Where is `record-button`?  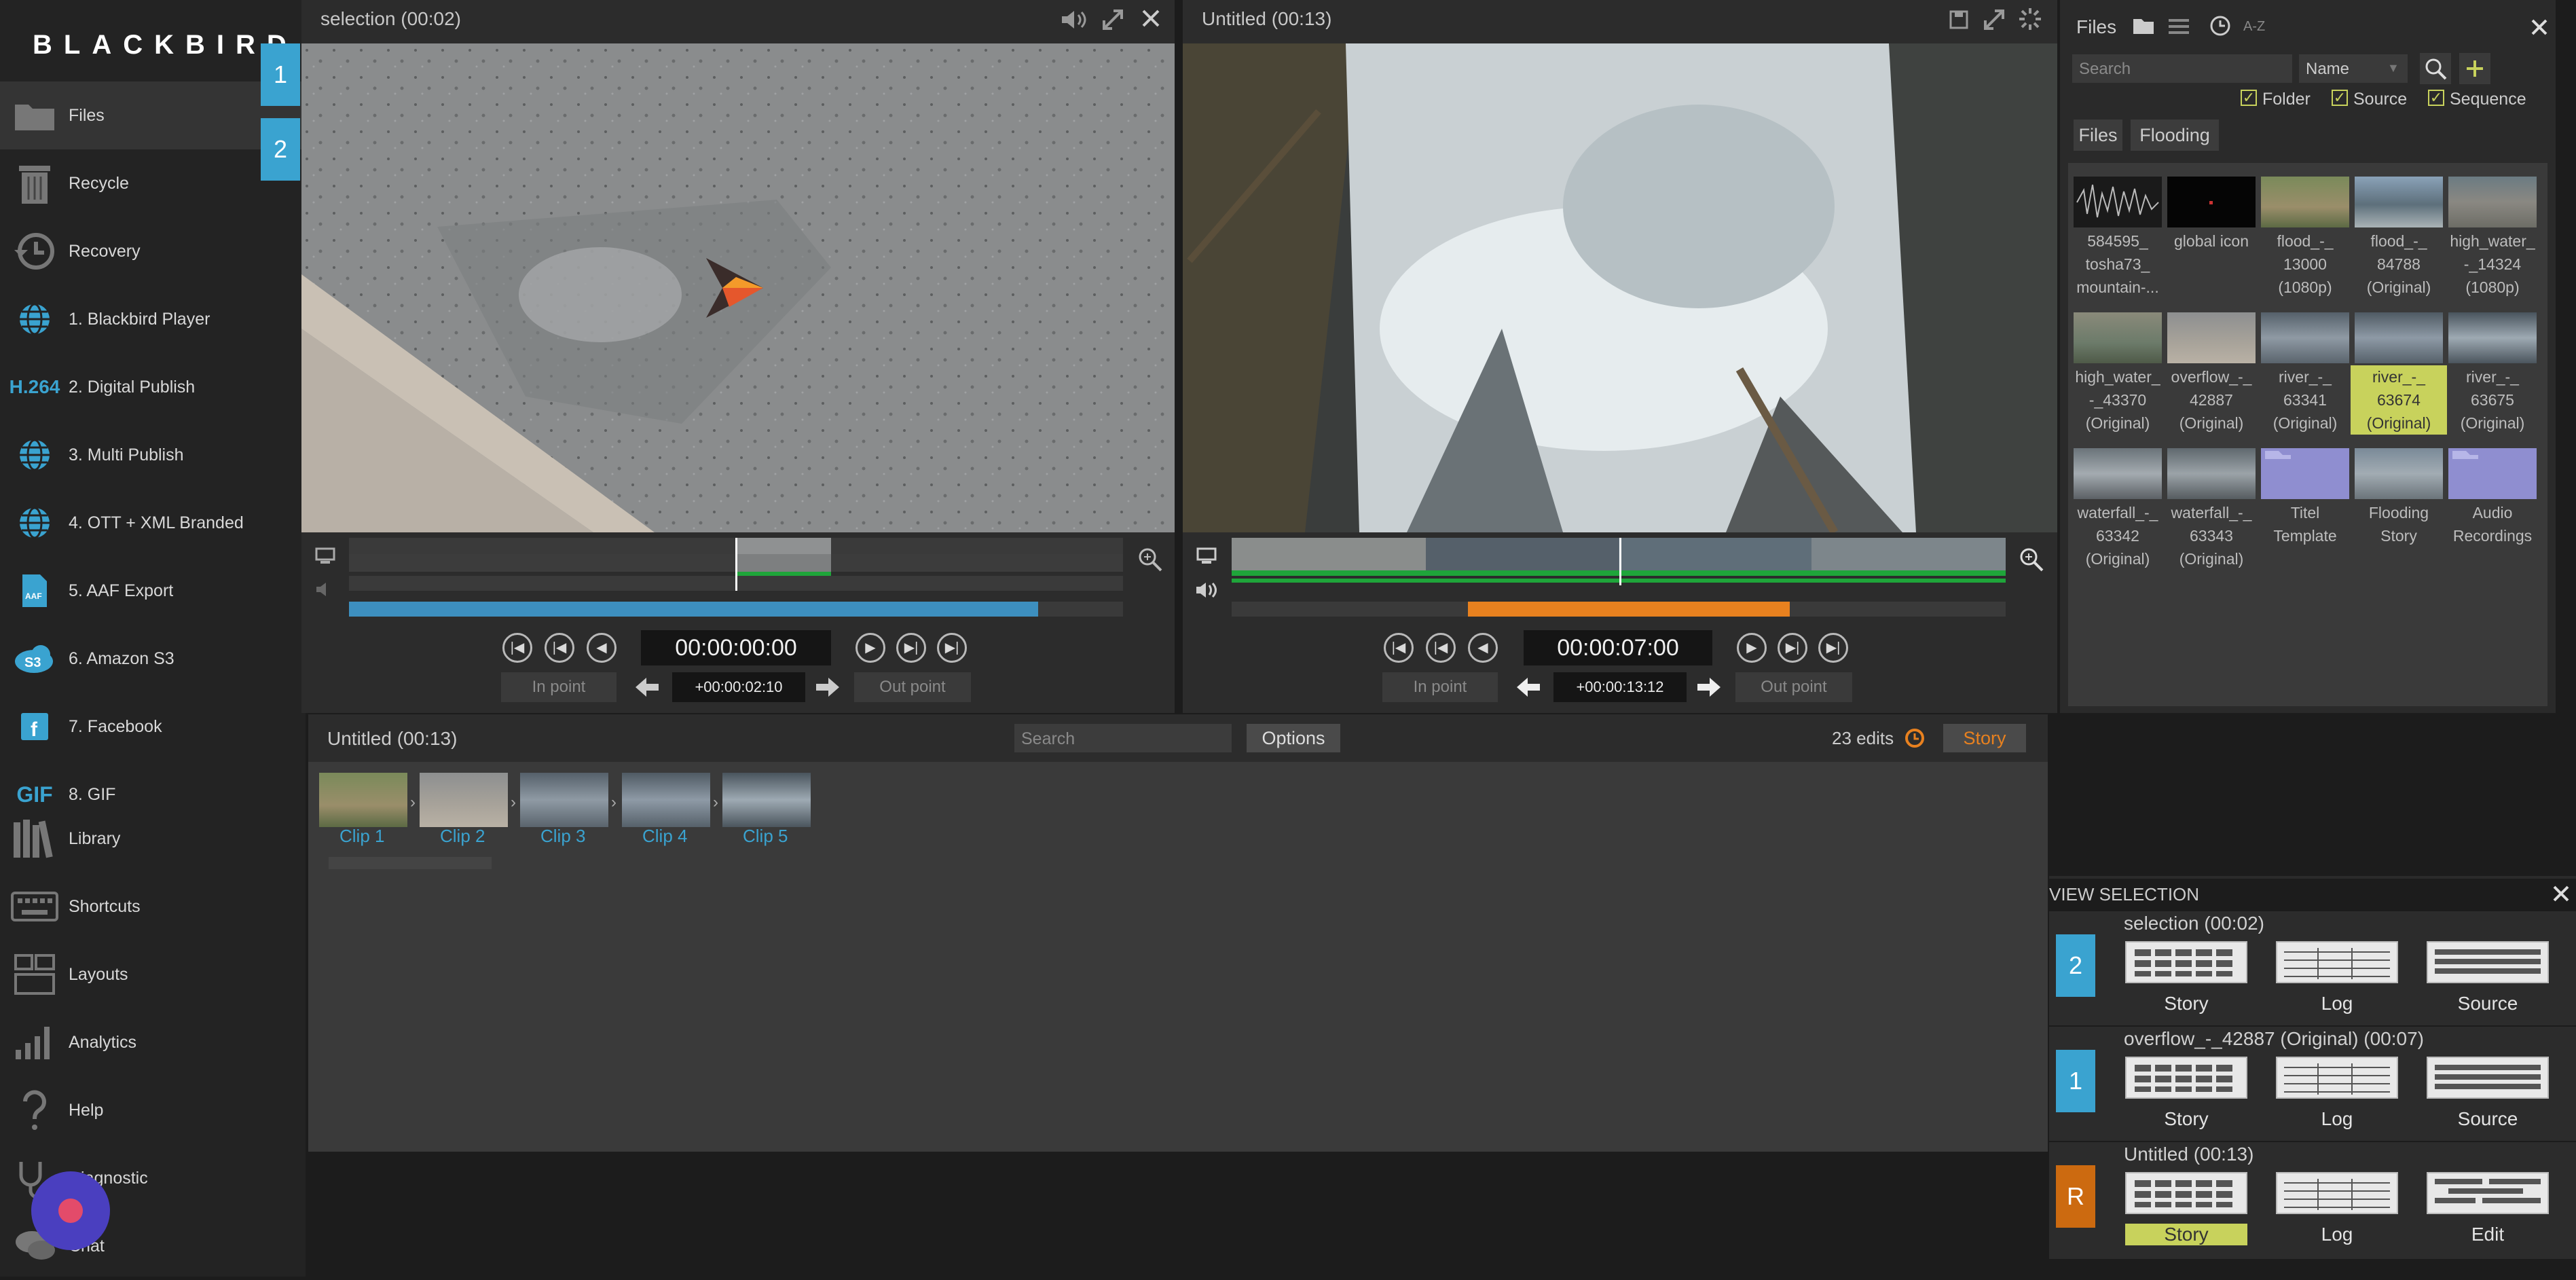 record-button is located at coordinates (70, 1210).